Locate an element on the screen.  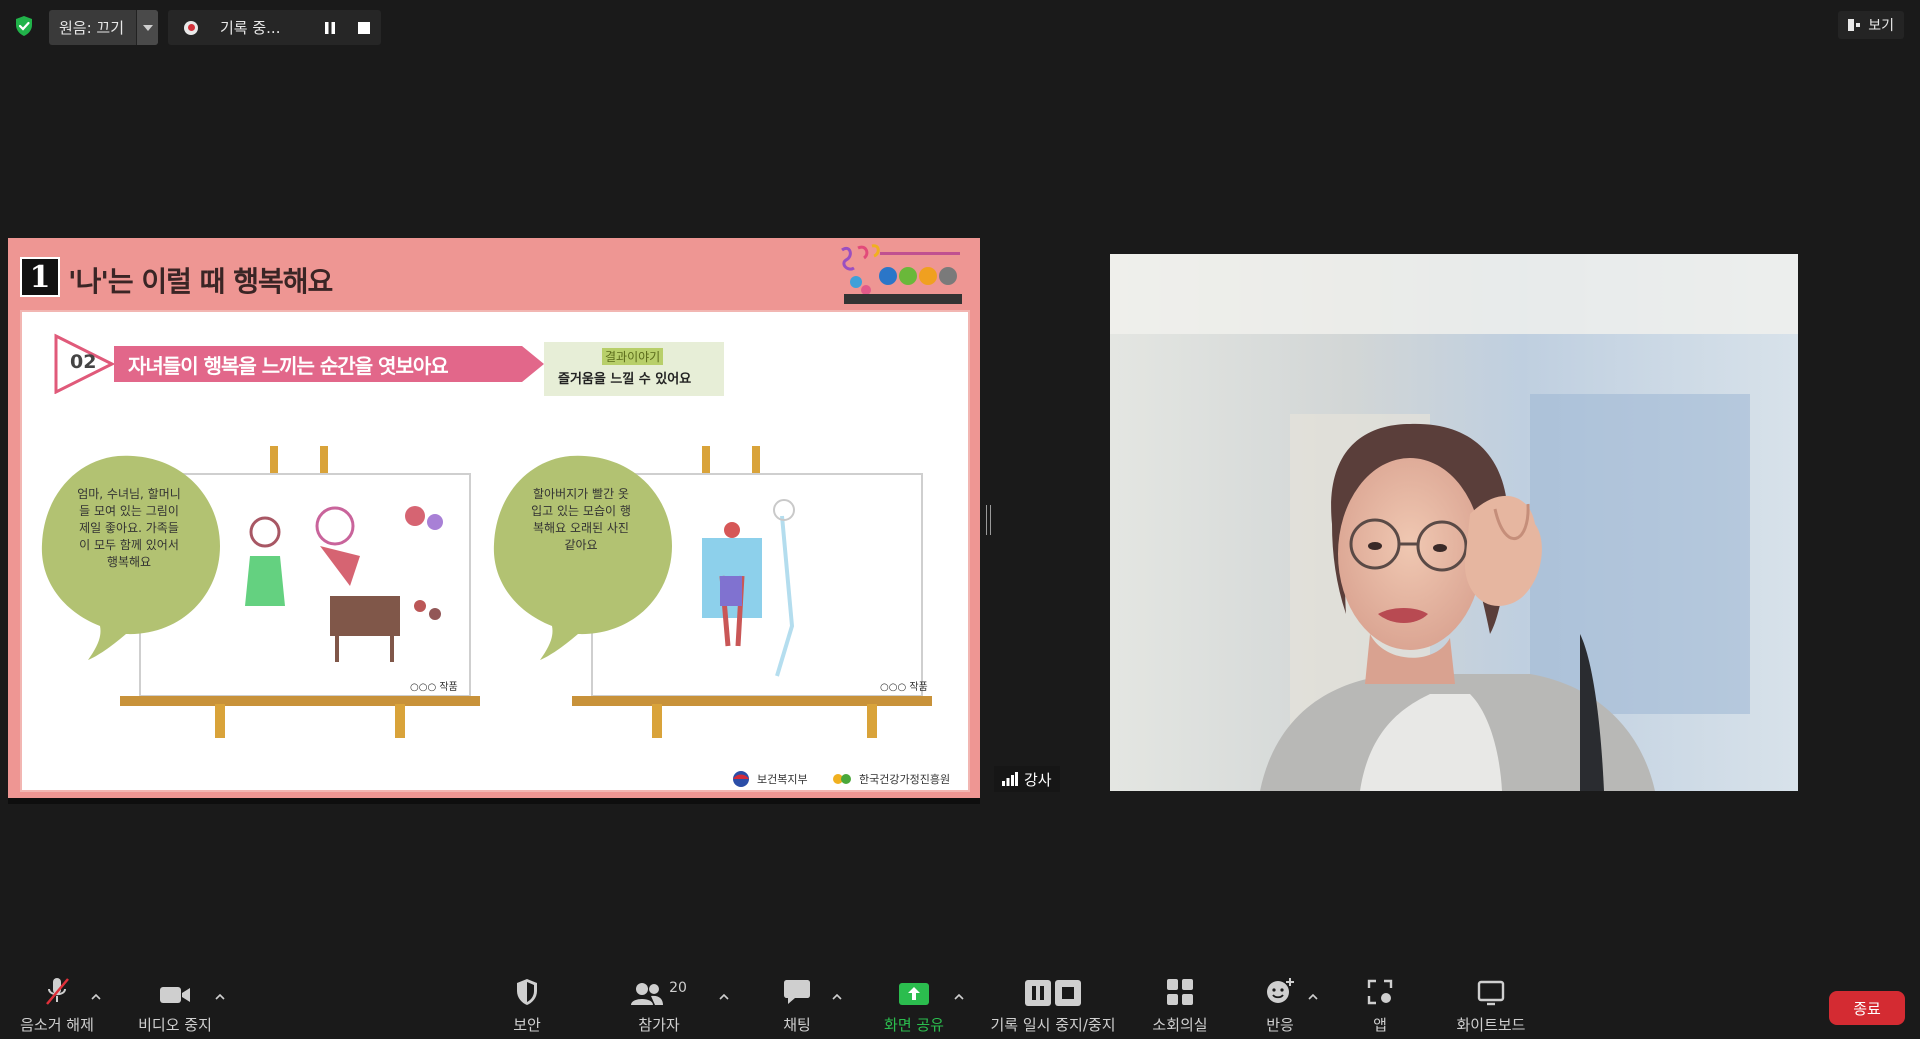
section-banner: 02 자녀들이 행복을 느끼는 순간을 엿보아요 is located at coordinates (307, 363).